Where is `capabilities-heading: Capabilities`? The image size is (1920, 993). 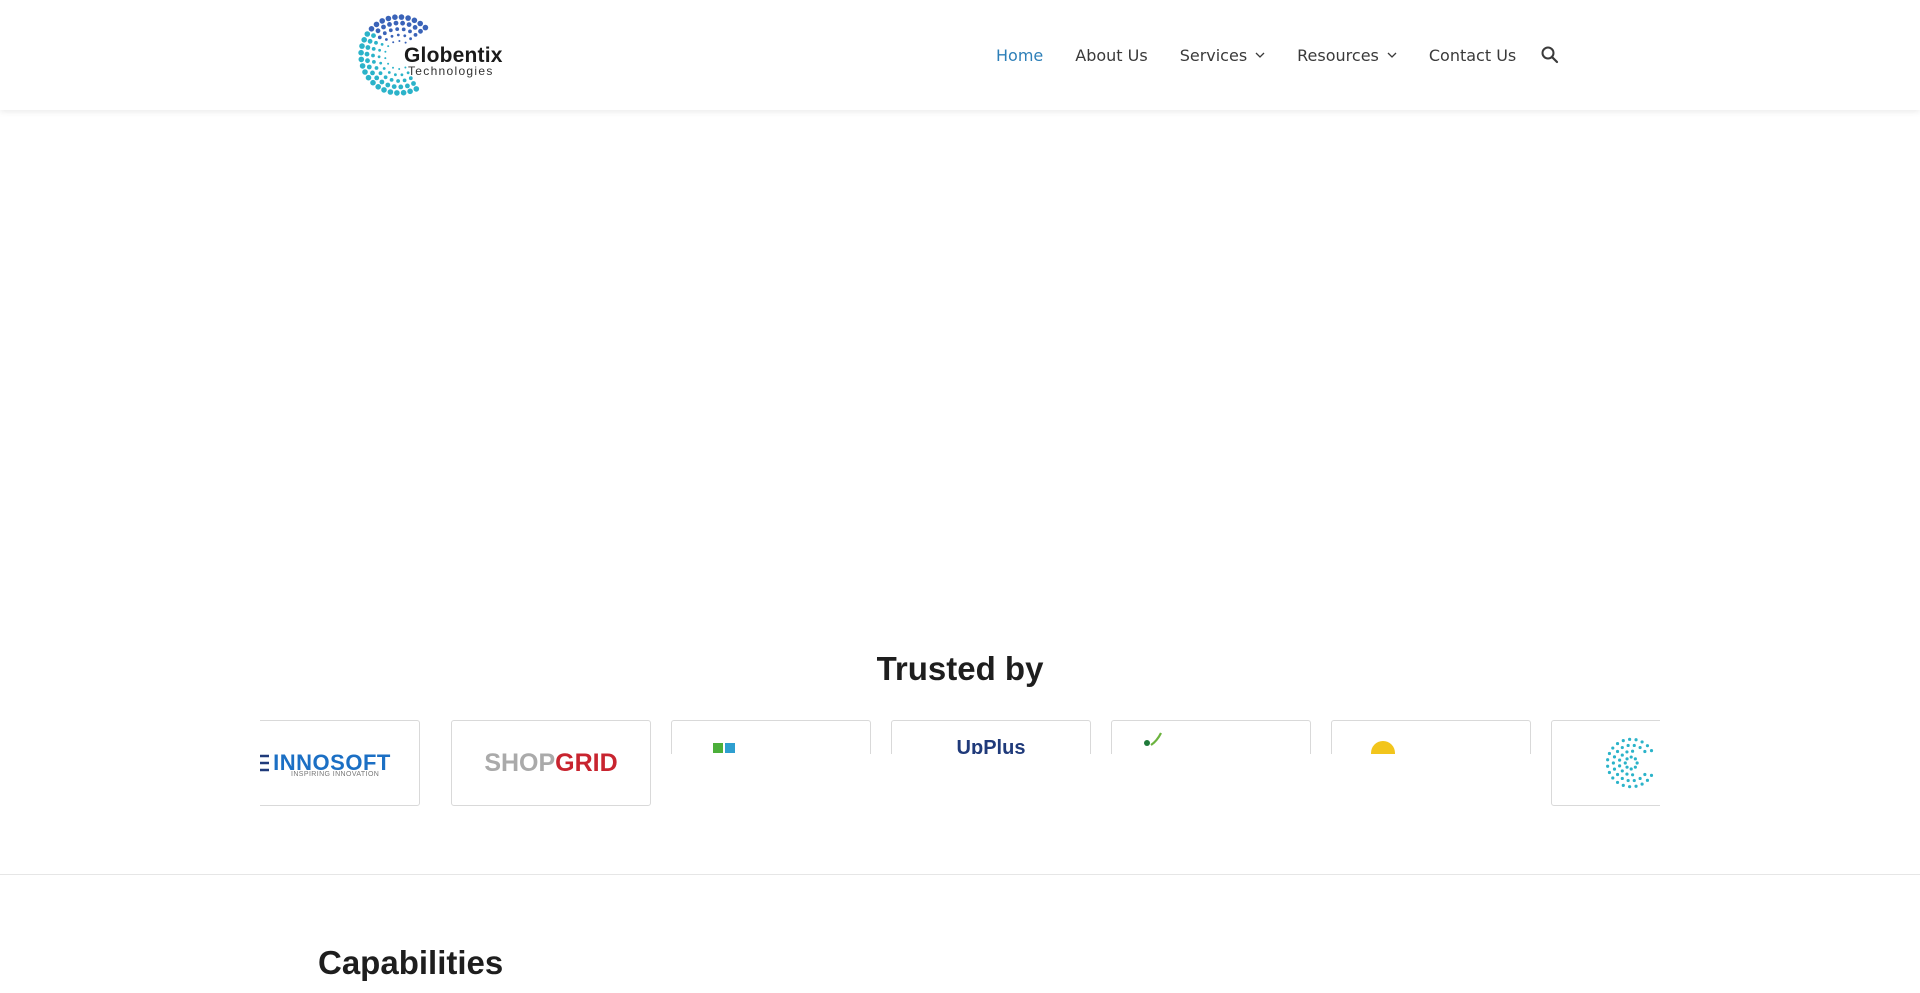
capabilities-heading: Capabilities is located at coordinates (411, 962).